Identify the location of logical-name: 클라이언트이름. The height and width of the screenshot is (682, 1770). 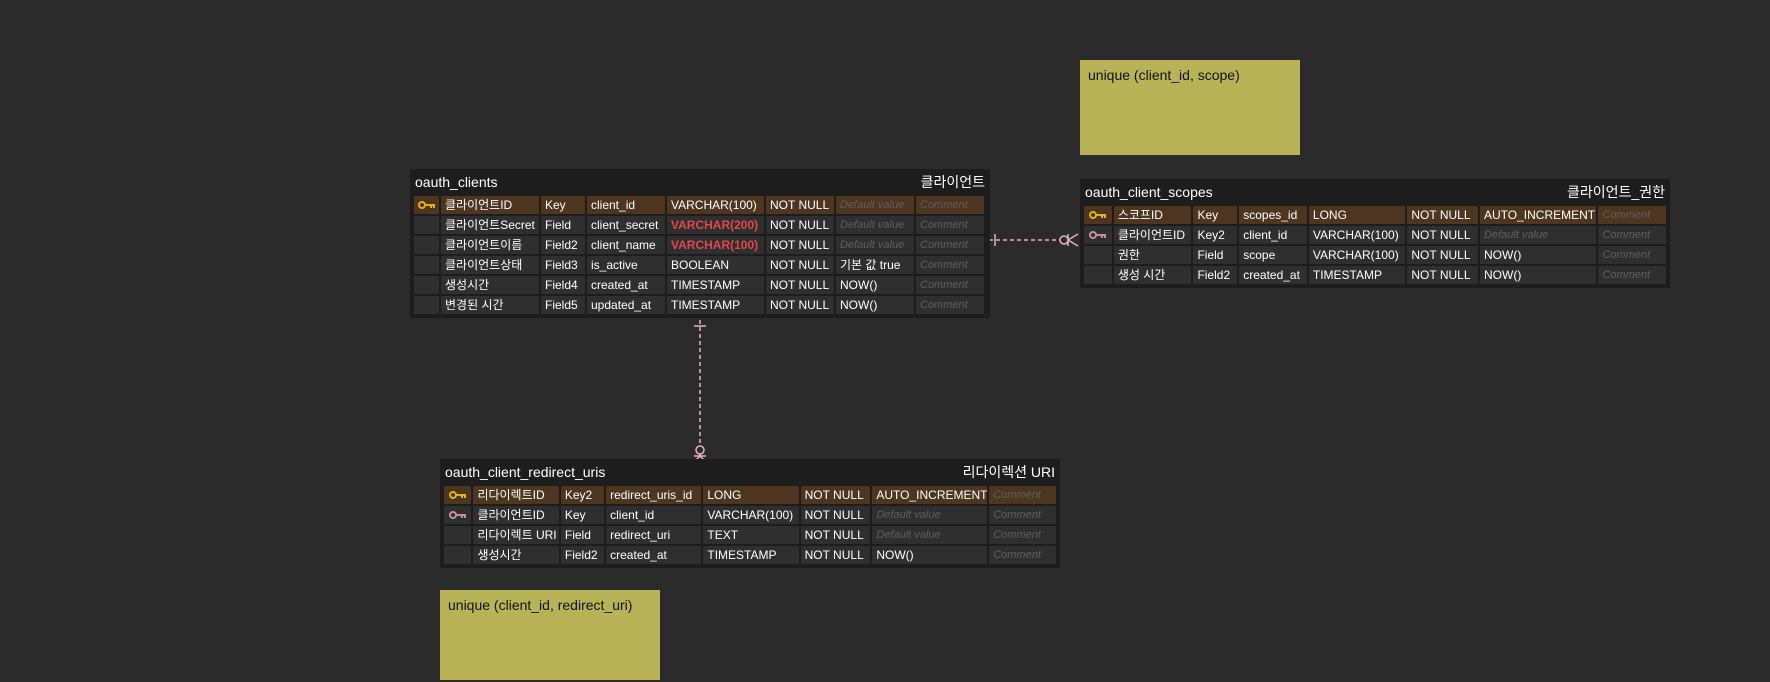
(490, 245).